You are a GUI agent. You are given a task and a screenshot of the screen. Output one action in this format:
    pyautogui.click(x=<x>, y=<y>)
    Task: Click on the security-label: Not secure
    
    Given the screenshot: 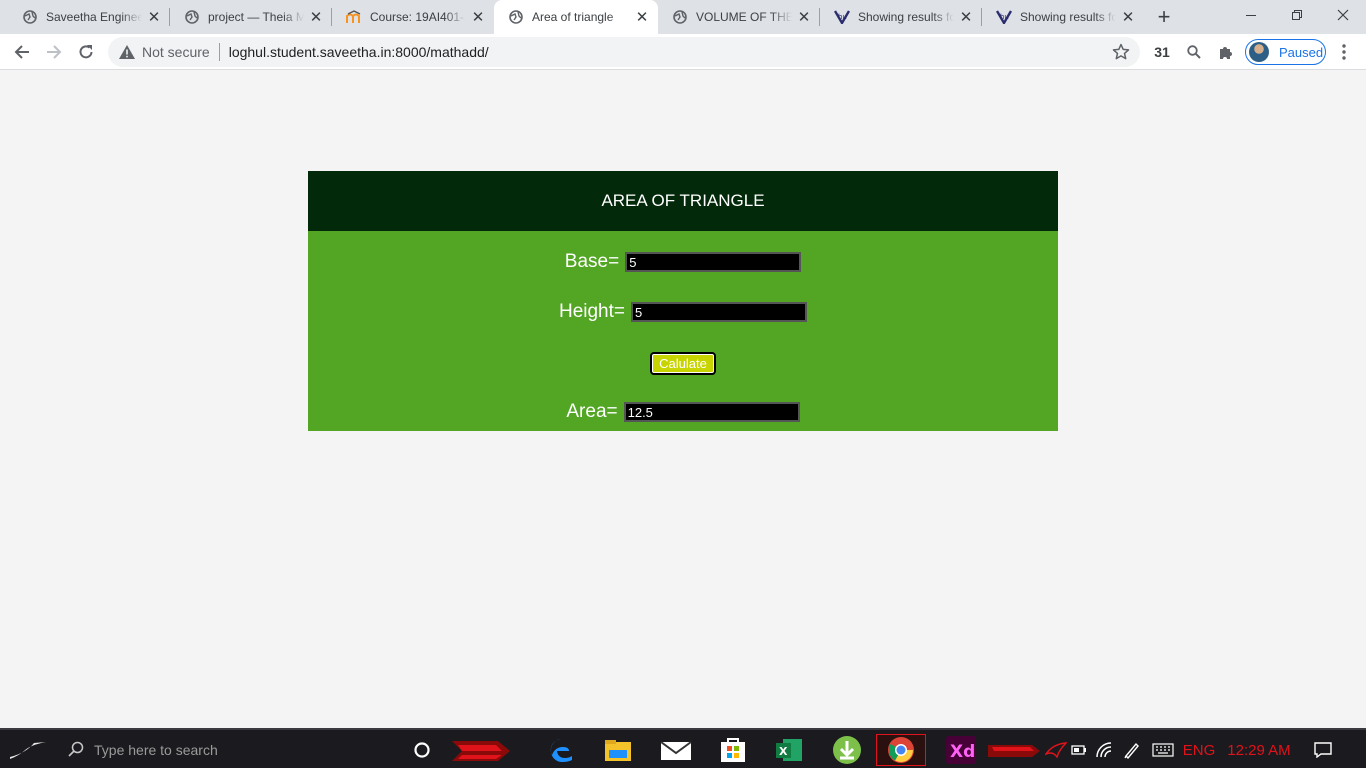 What is the action you would take?
    pyautogui.click(x=176, y=52)
    